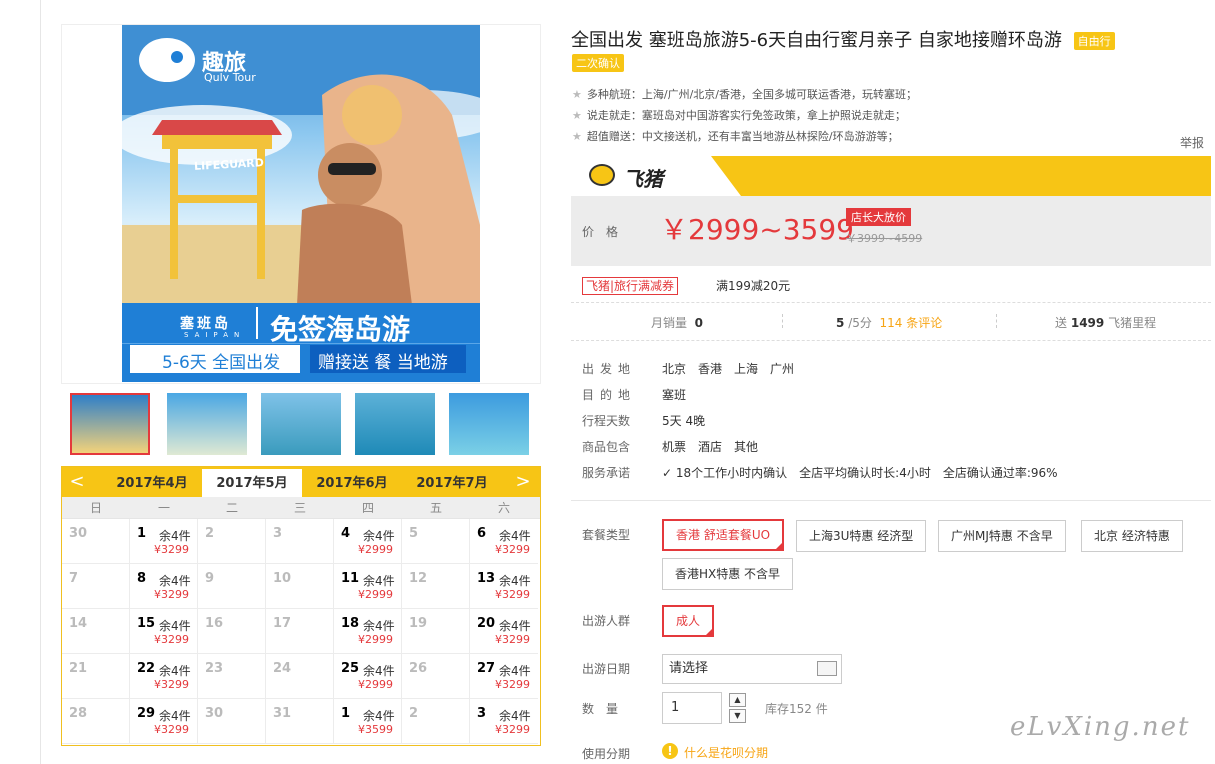  Describe the element at coordinates (96, 631) in the screenshot. I see `calendar-day-unavailable: 14` at that location.